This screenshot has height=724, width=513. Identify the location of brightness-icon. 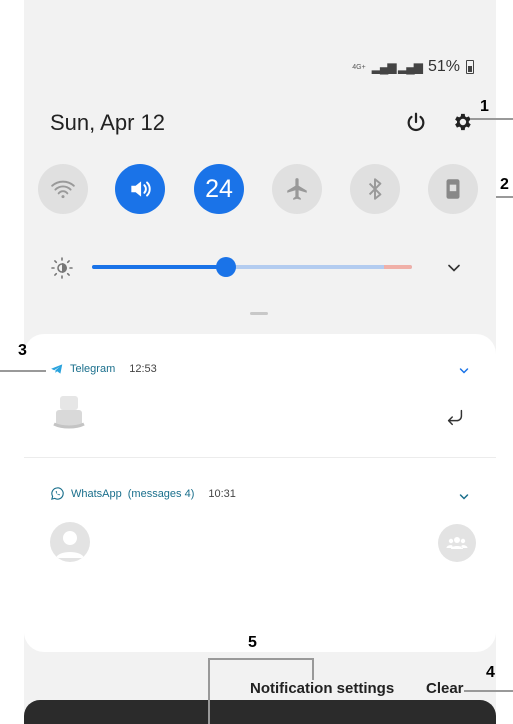
(62, 268).